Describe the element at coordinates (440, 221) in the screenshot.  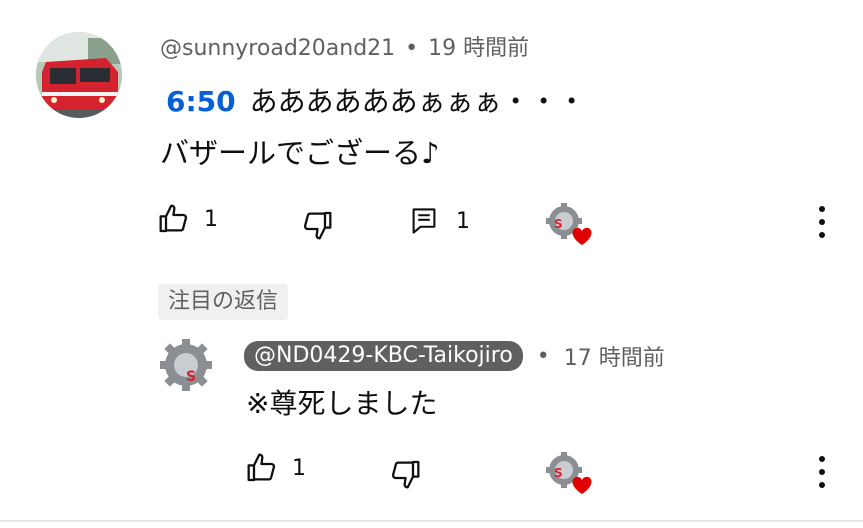
I see `reply-button: 1` at that location.